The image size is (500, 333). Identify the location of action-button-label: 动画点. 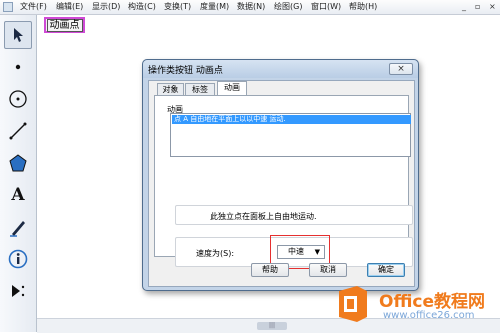
(64, 25).